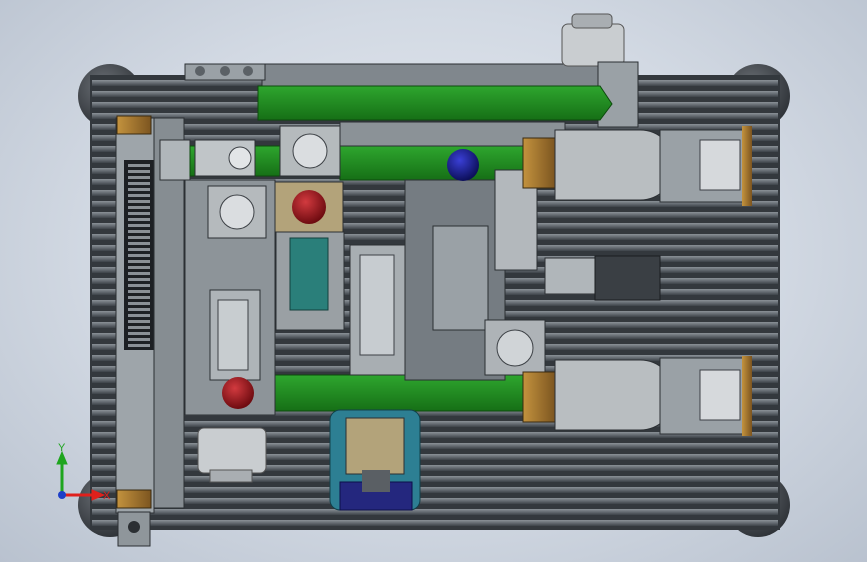 The image size is (867, 562). What do you see at coordinates (62, 495) in the screenshot?
I see `z-axis-dot` at bounding box center [62, 495].